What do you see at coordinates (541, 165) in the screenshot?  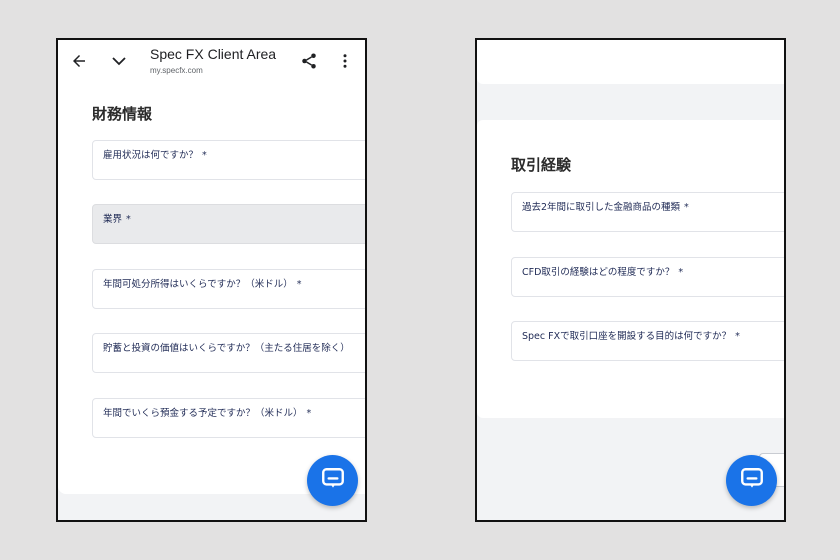 I see `section-title-trading: 取引経験` at bounding box center [541, 165].